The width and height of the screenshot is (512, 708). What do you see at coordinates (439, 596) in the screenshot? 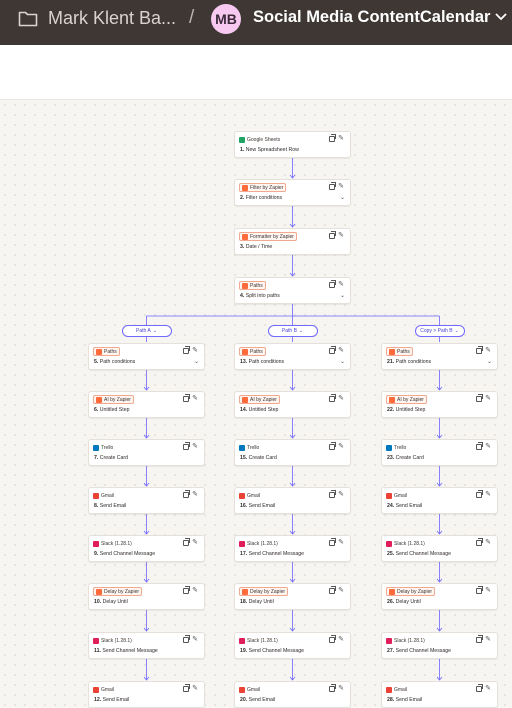
I see `step-card: Delay by Zapier 26. Delay Until ✎` at bounding box center [439, 596].